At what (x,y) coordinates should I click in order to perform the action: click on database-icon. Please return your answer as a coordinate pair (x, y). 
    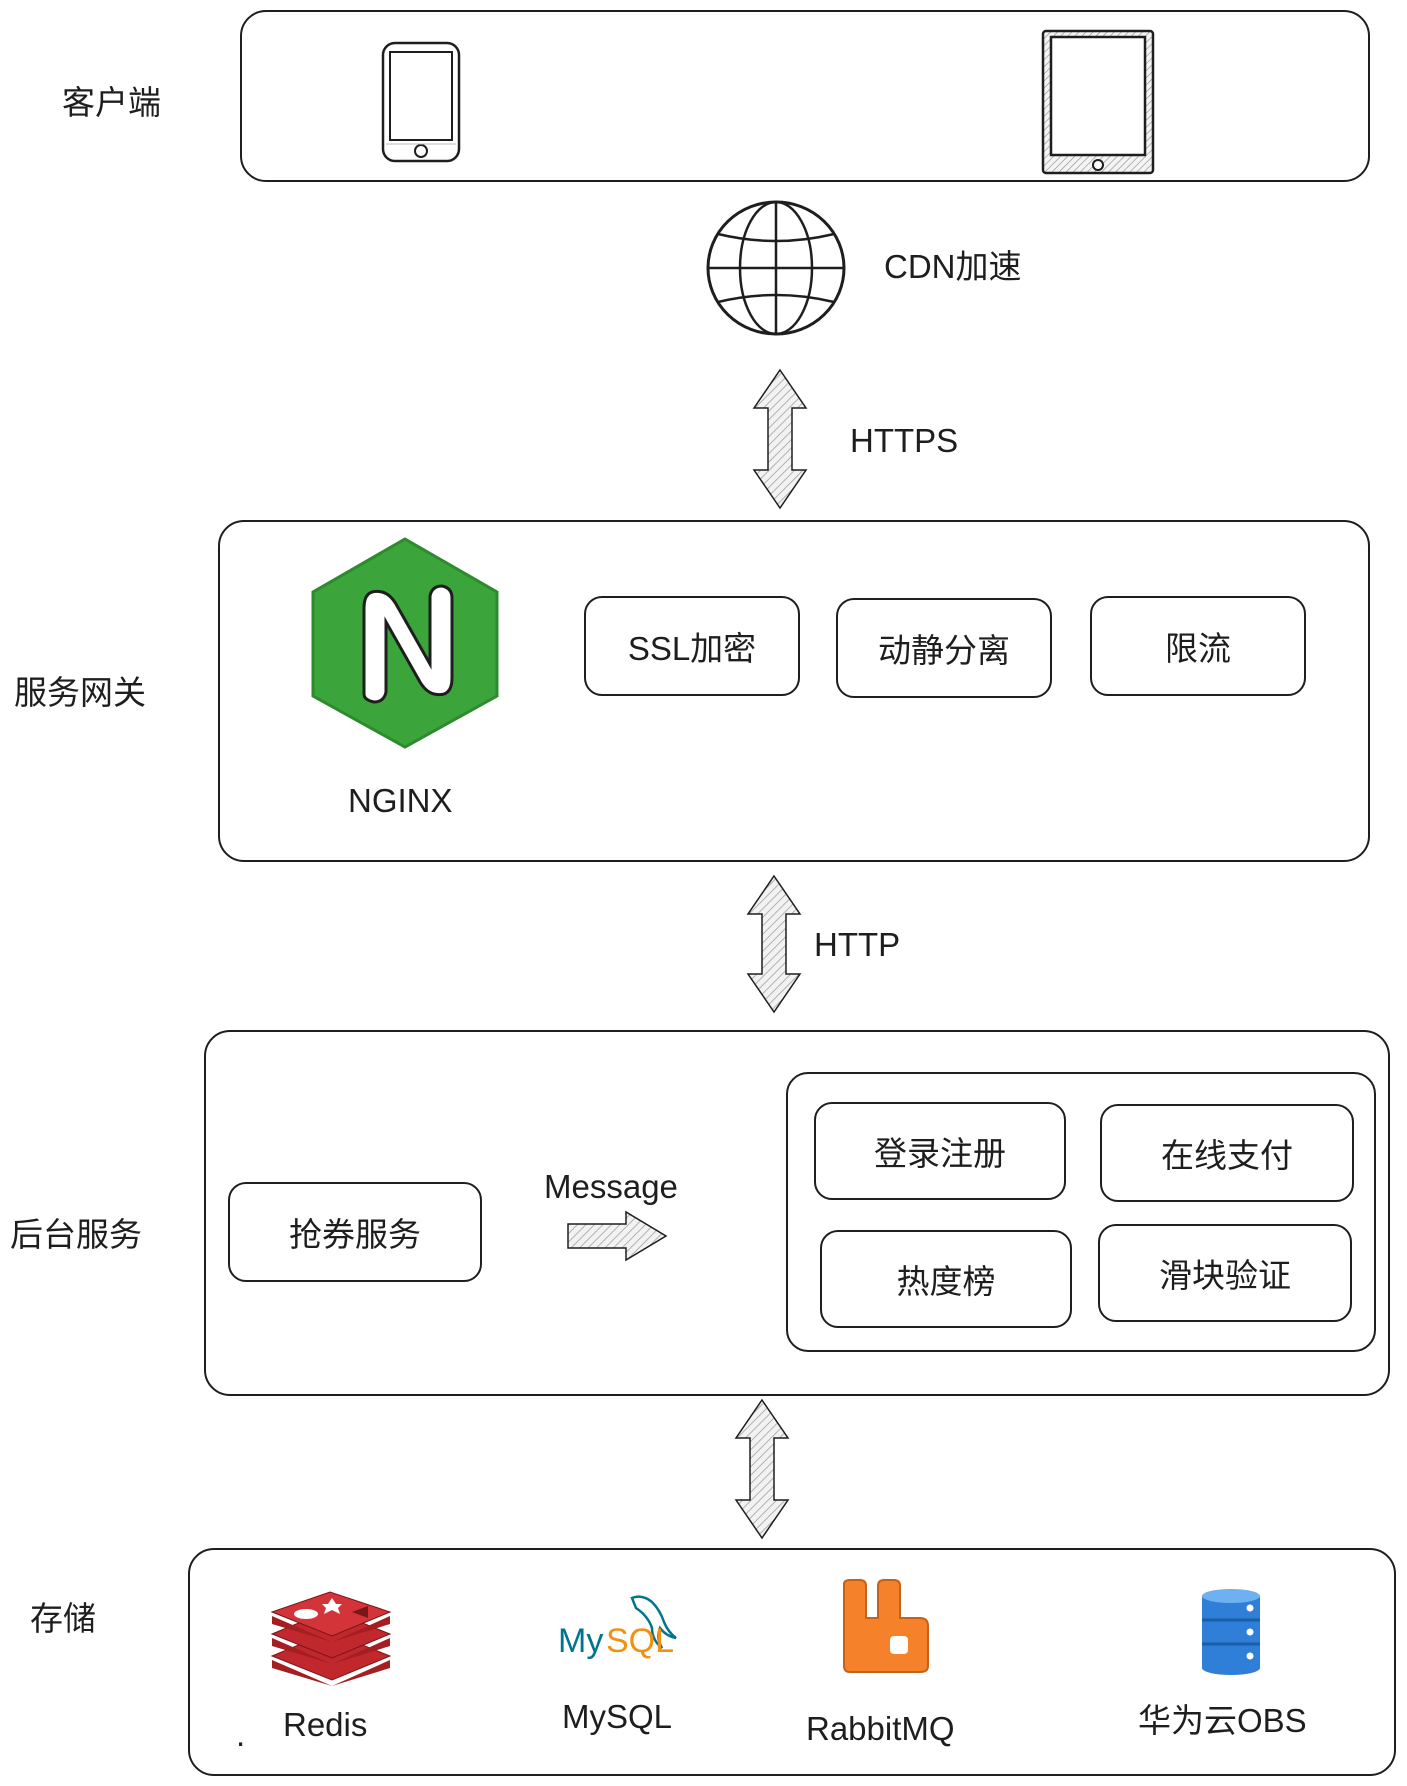
    Looking at the image, I should click on (1231, 1632).